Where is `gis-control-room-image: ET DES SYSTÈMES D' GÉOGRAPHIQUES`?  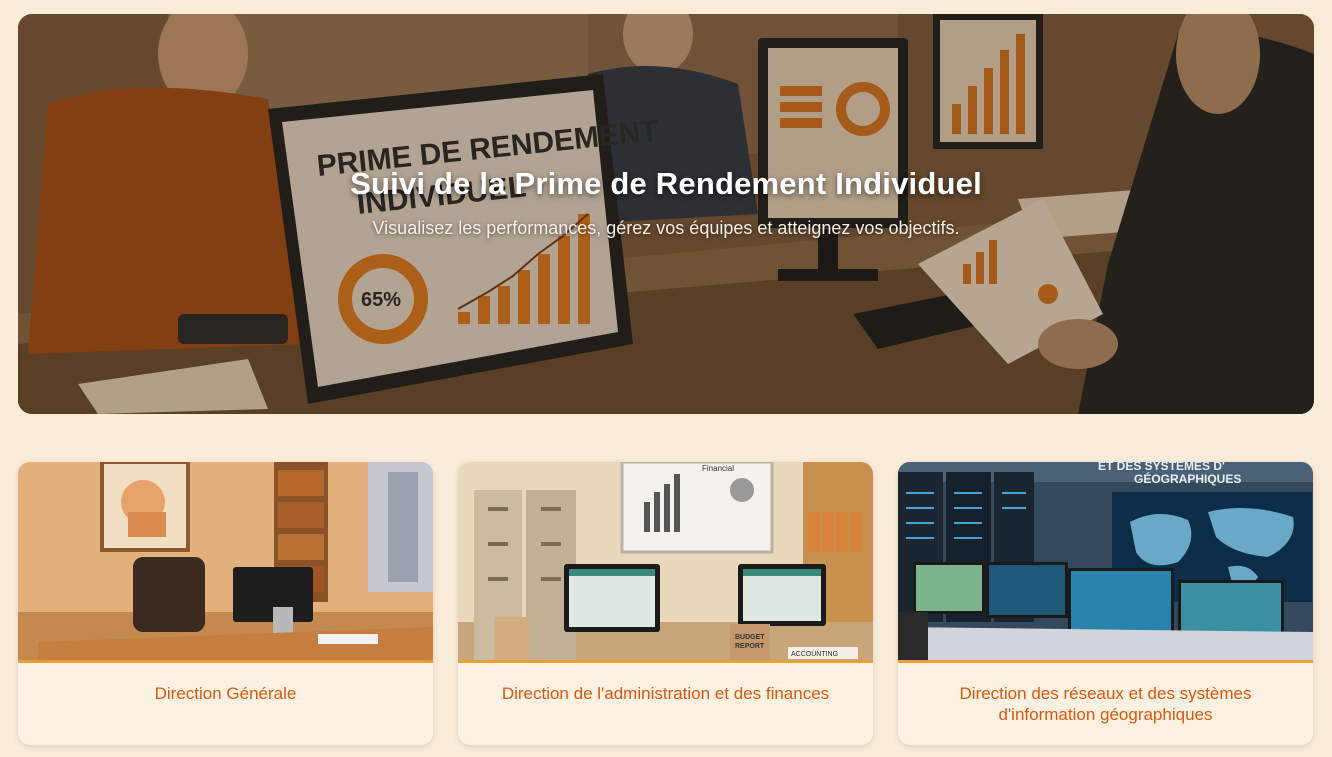 gis-control-room-image: ET DES SYSTÈMES D' GÉOGRAPHIQUES is located at coordinates (1105, 561).